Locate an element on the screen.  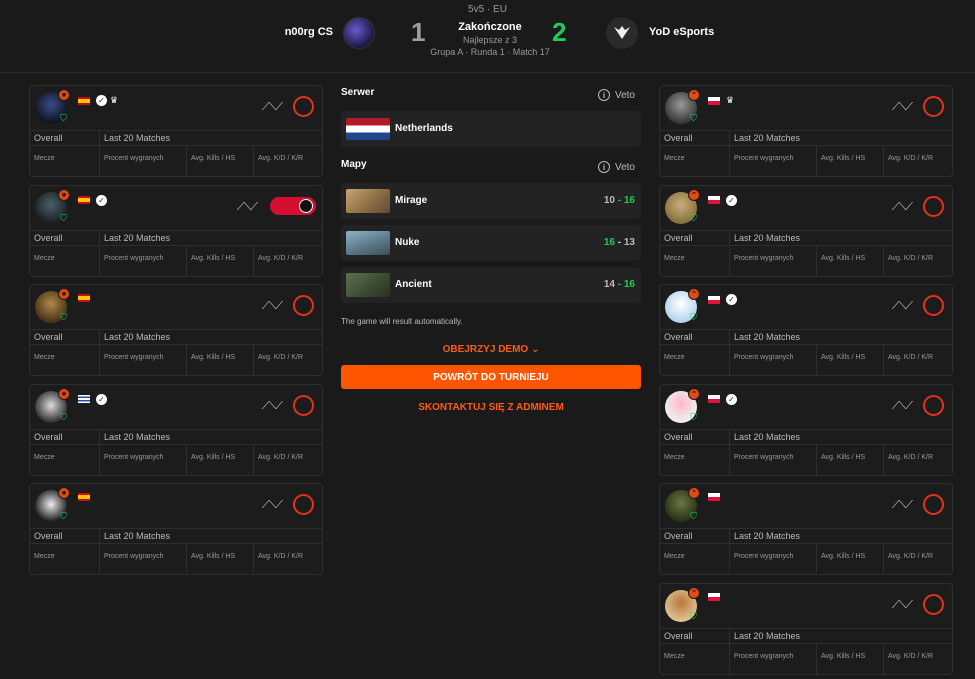
player-header: ⌃ ⛉ ✓ ⟋⟍⟋ is located at coordinates (806, 307).